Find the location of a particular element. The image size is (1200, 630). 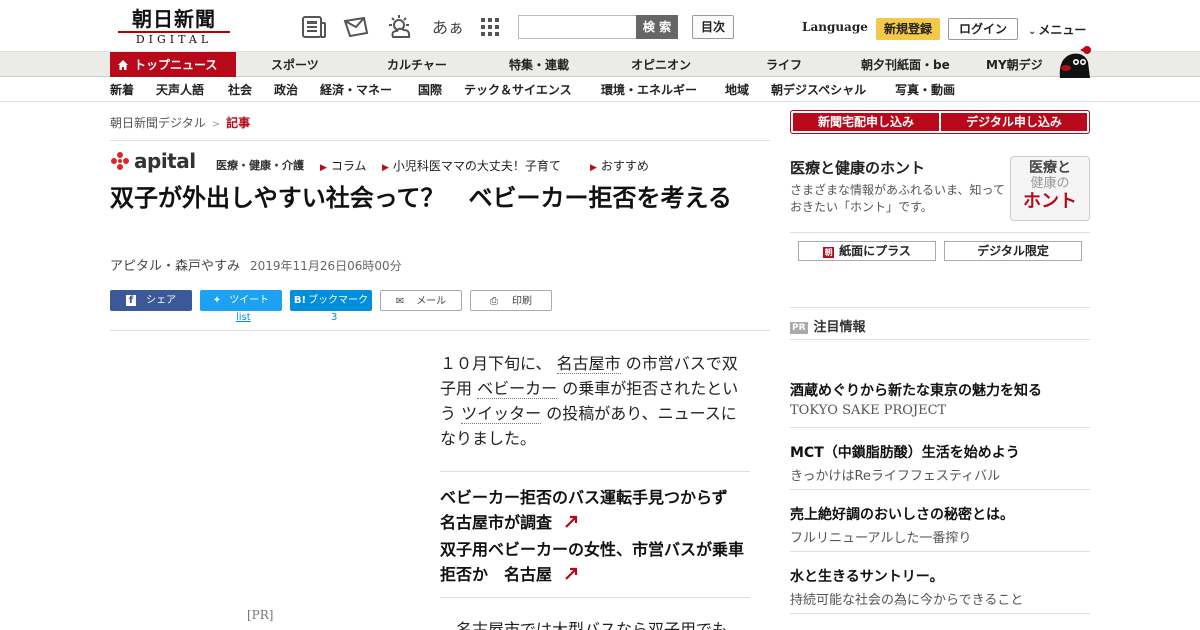

subnav-environment: 環境・エネルギー is located at coordinates (649, 90).